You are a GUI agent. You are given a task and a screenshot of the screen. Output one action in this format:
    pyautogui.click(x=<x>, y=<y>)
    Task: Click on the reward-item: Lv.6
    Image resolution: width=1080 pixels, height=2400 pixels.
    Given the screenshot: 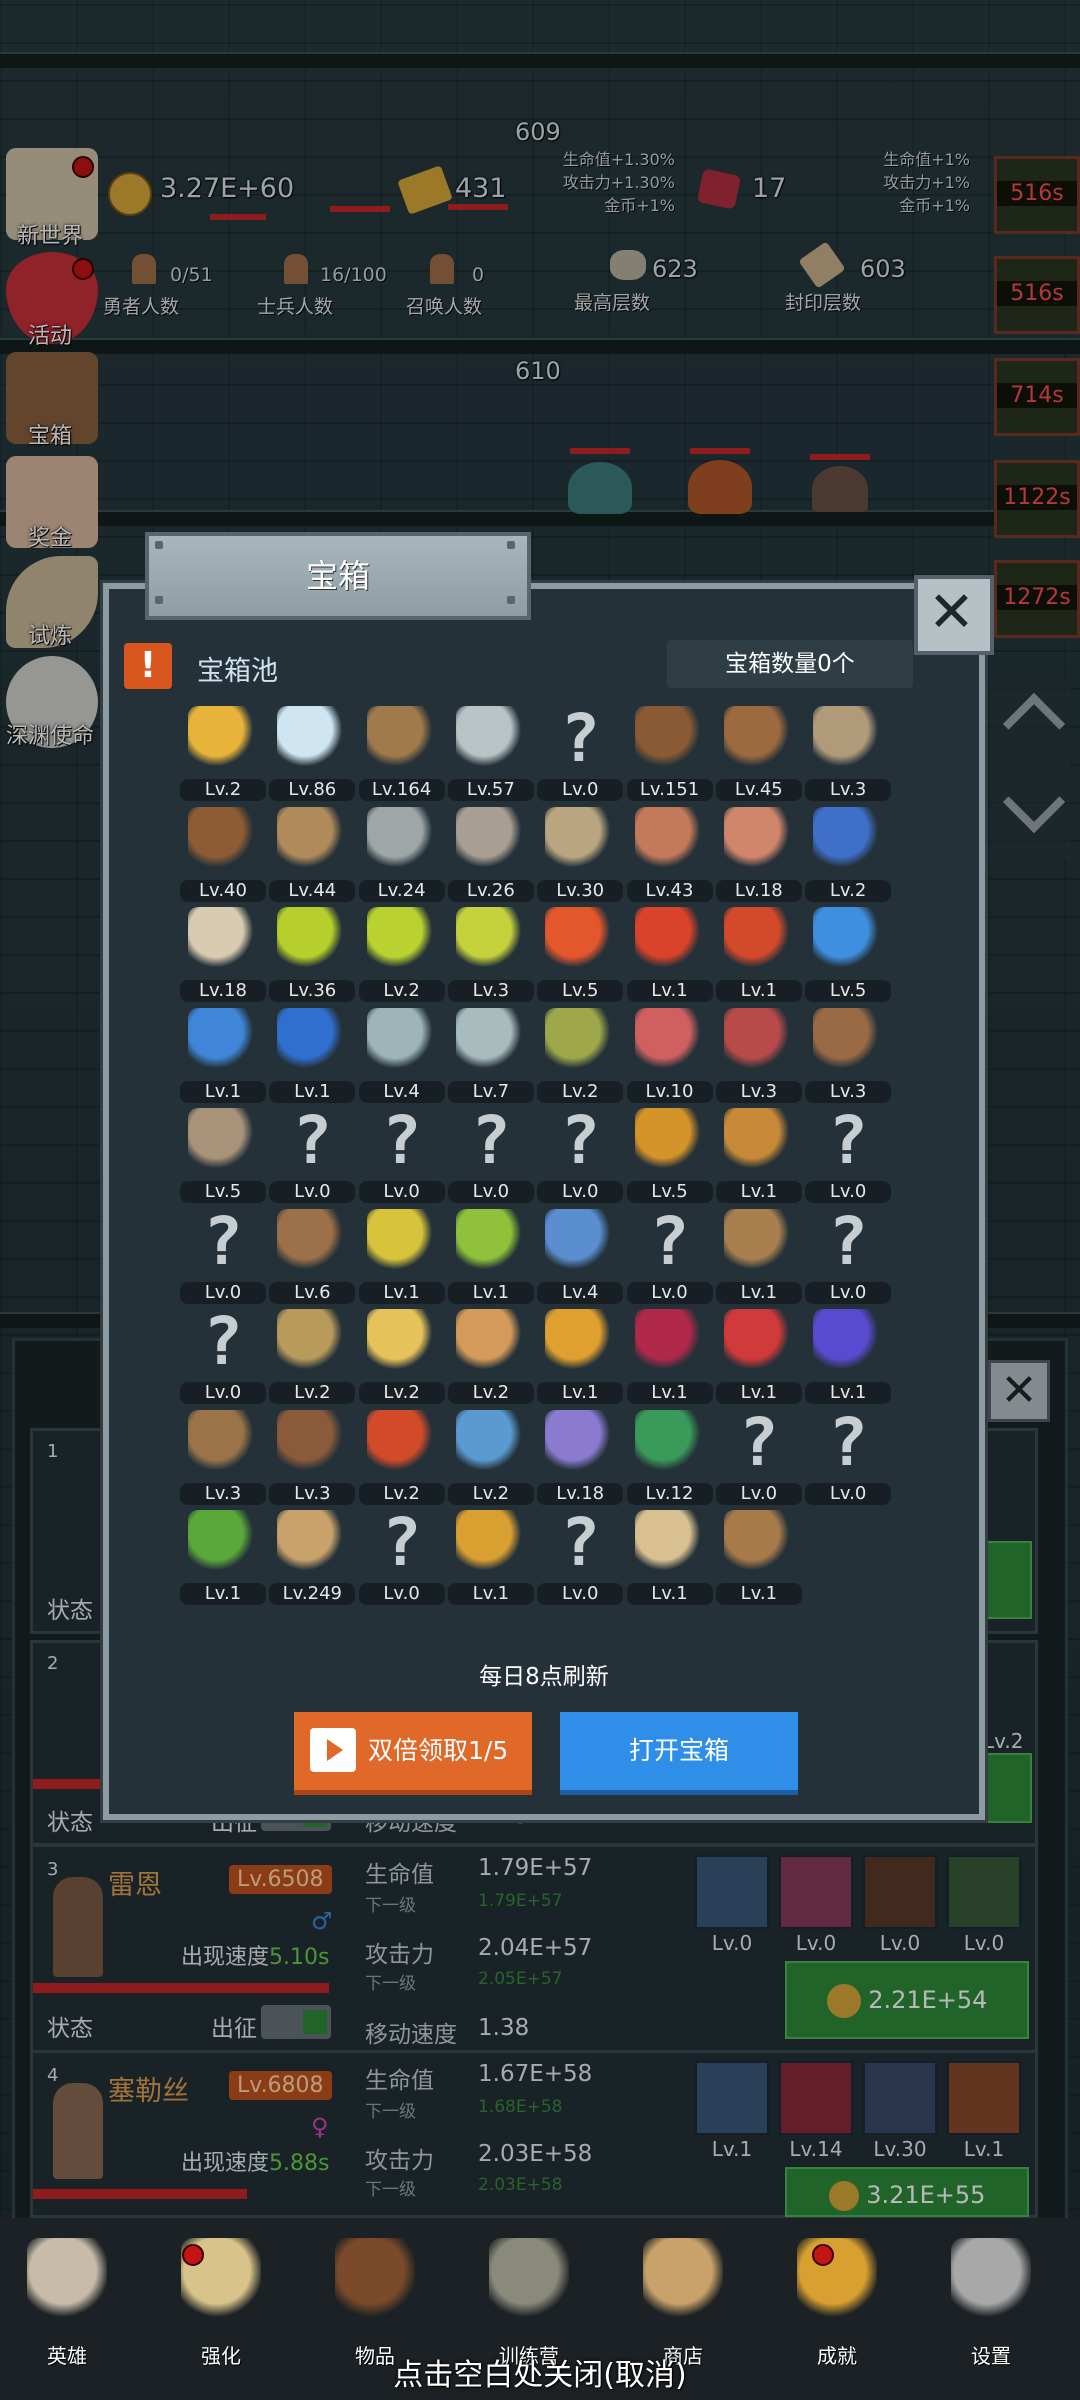 What is the action you would take?
    pyautogui.click(x=312, y=1254)
    